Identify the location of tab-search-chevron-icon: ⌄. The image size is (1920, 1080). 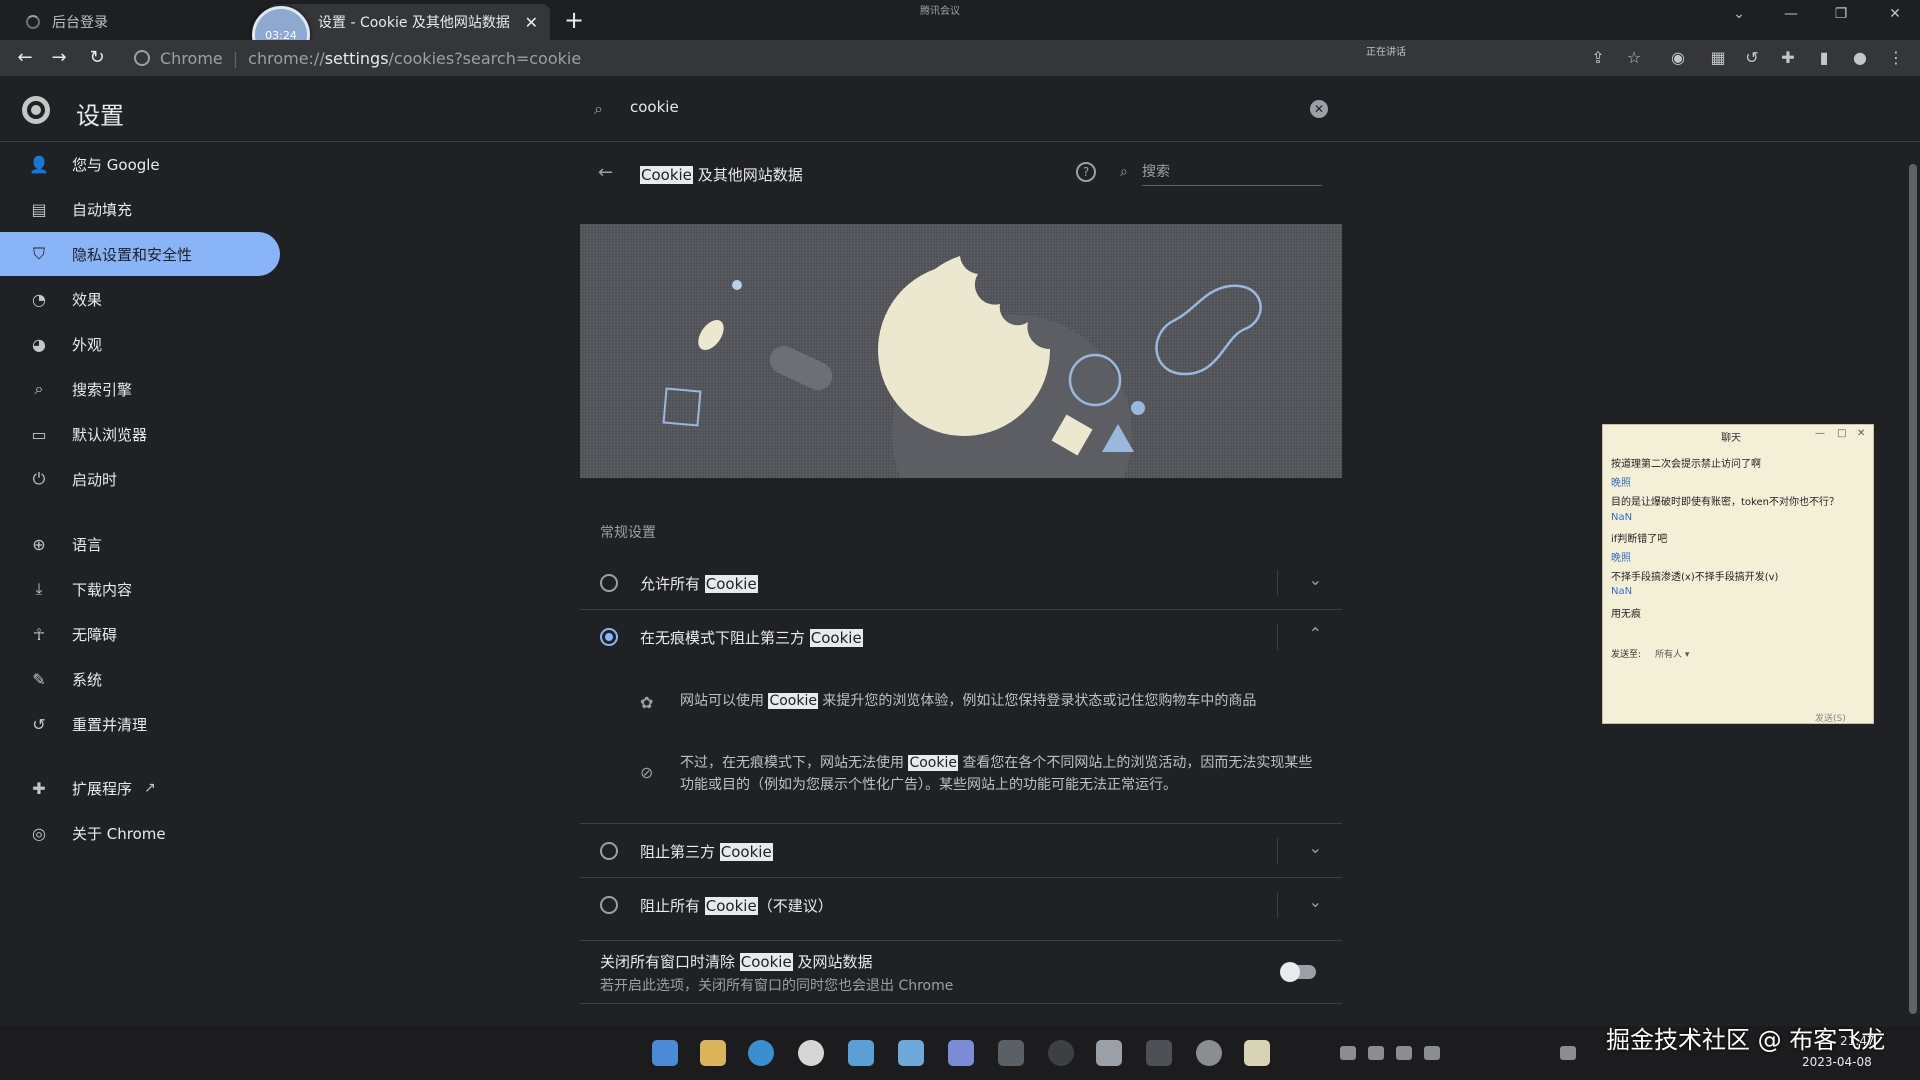
(1739, 14).